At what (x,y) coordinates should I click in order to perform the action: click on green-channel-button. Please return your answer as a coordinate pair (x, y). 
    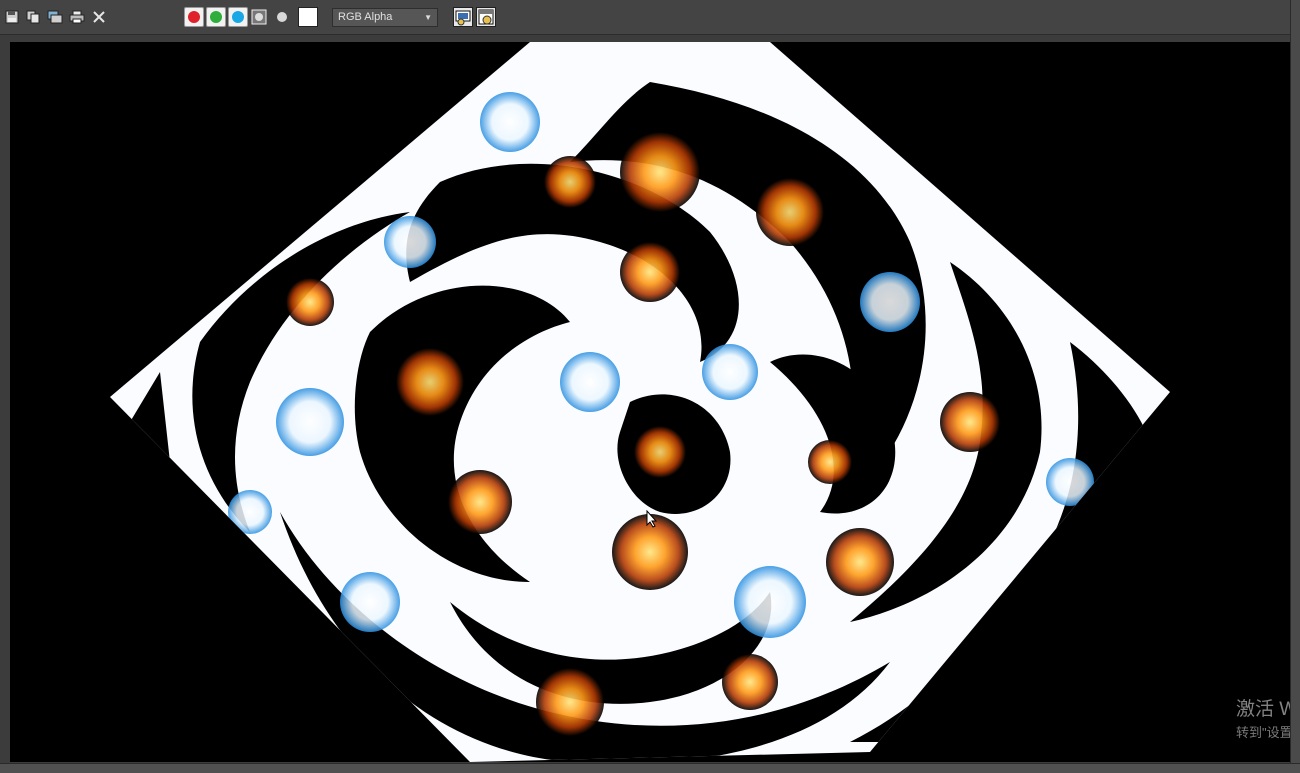
    Looking at the image, I should click on (216, 17).